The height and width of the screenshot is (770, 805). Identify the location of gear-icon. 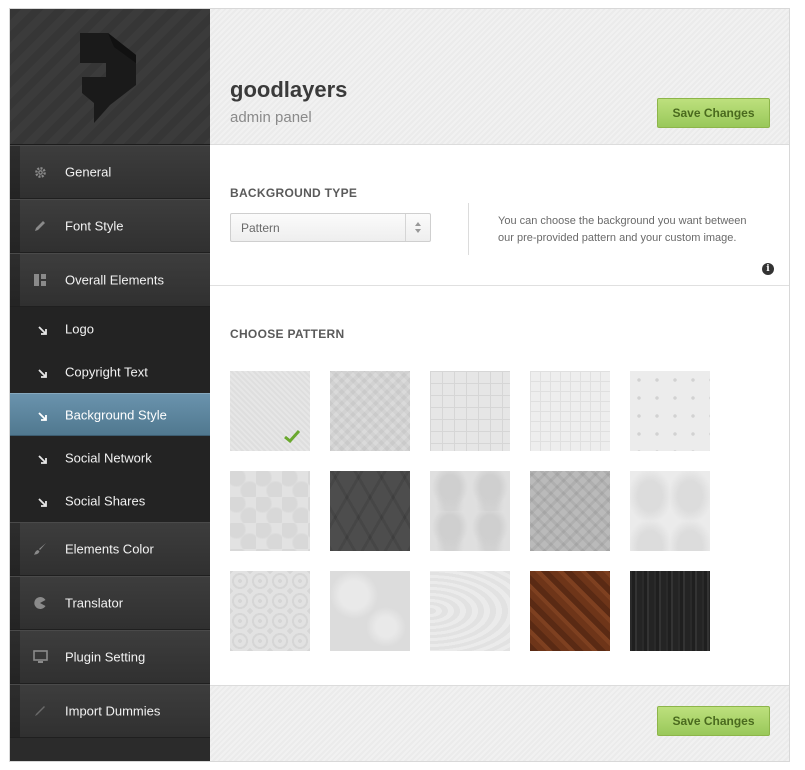
(40, 172).